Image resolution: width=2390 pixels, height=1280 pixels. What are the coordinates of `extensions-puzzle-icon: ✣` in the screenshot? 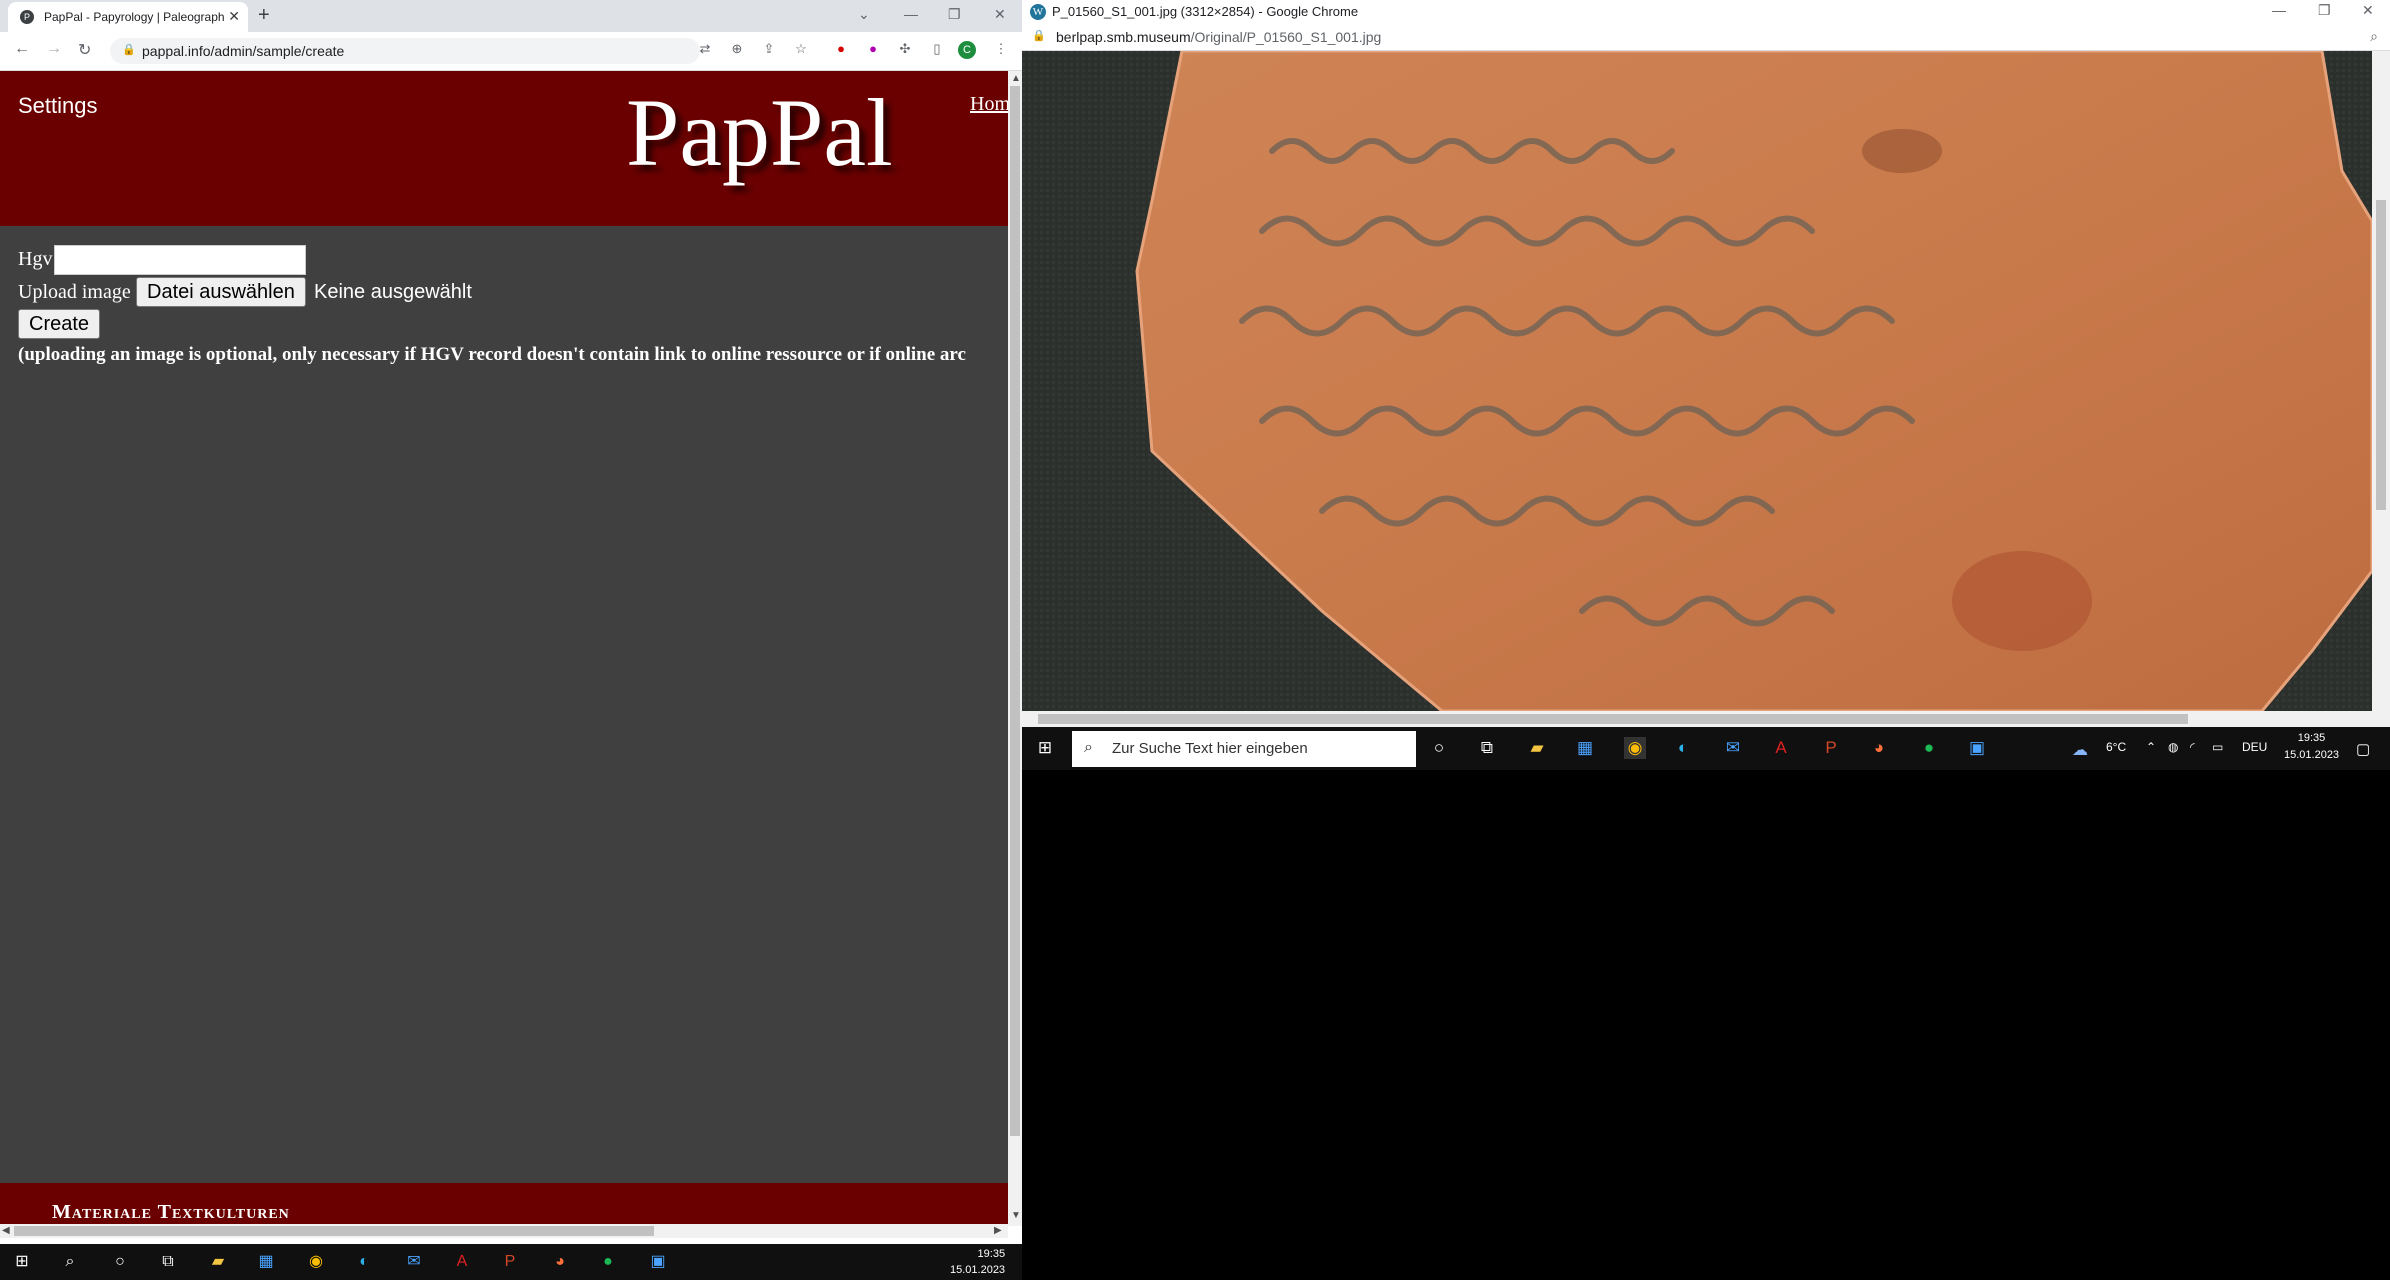 It's located at (905, 49).